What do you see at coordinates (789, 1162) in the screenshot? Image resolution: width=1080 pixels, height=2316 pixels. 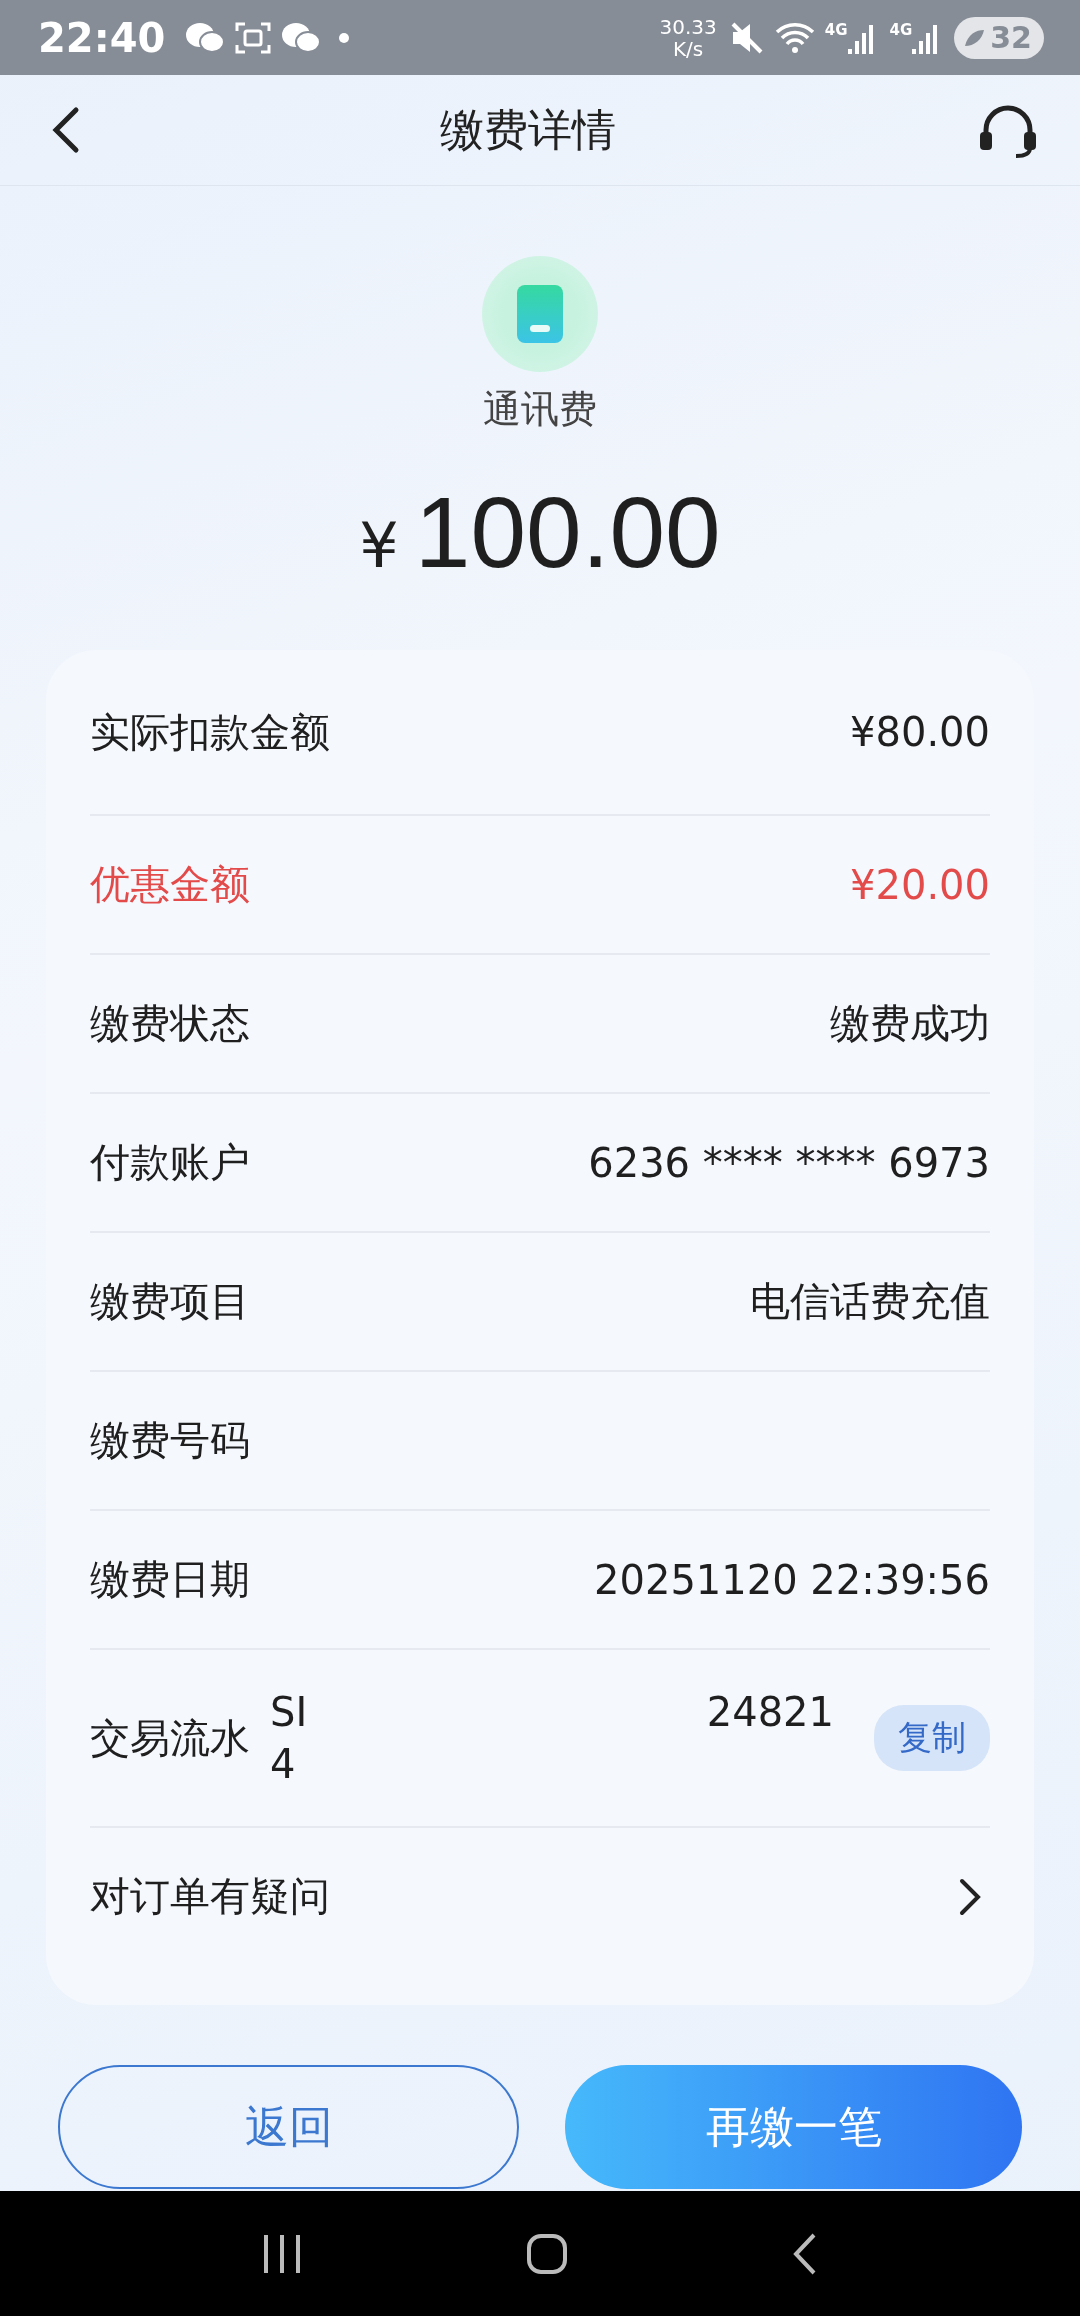 I see `field-value: 6236 **** **** 6973` at bounding box center [789, 1162].